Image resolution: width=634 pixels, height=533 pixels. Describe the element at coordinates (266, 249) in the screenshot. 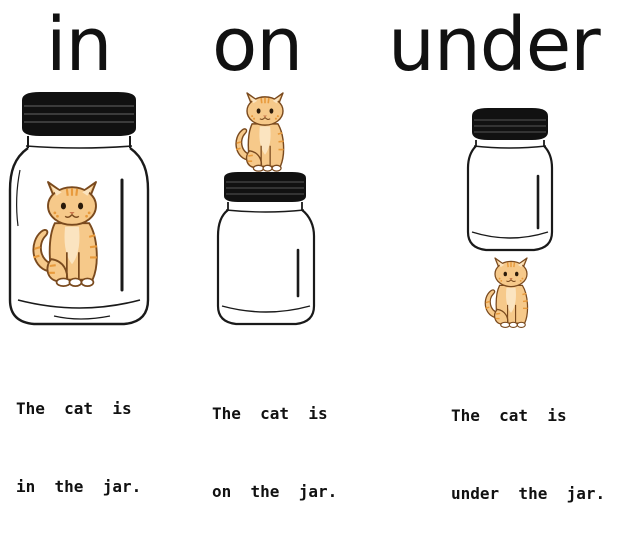

I see `jar-on-icon` at that location.